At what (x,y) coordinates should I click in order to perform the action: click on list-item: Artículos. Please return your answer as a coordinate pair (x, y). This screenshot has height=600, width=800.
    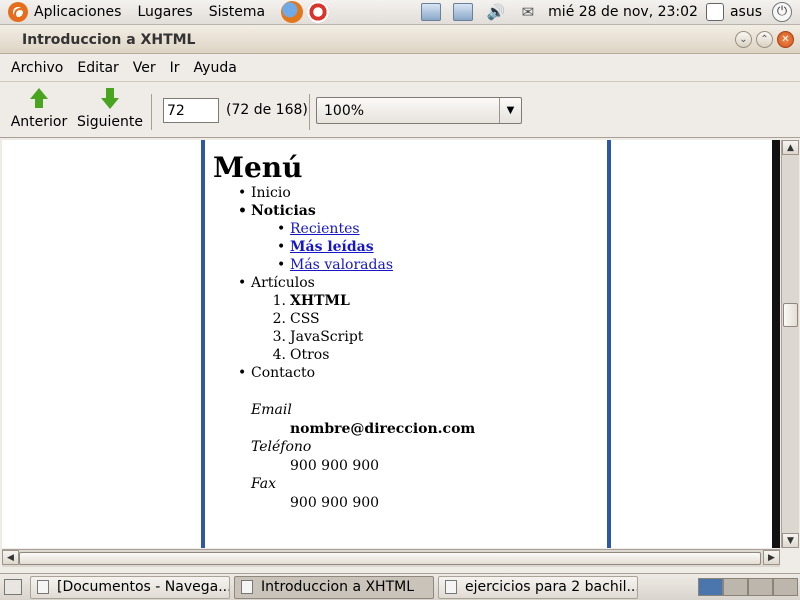
    Looking at the image, I should click on (421, 283).